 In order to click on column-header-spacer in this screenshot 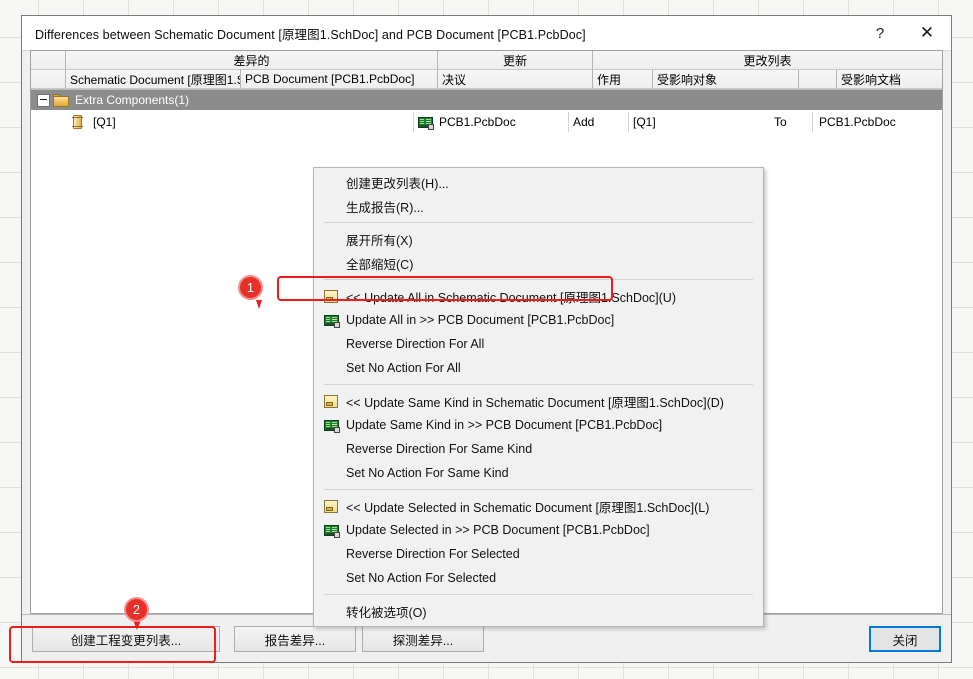, I will do `click(48, 79)`.